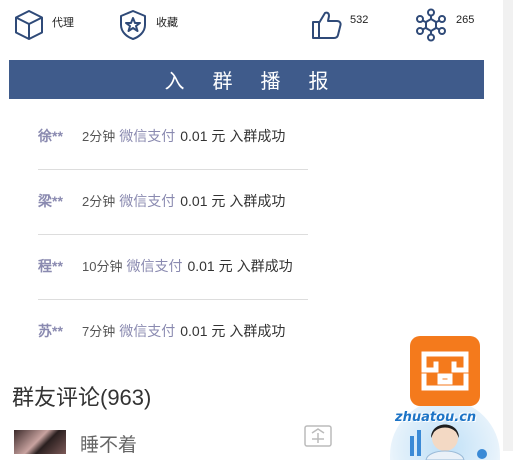 Image resolution: width=513 pixels, height=460 pixels. I want to click on floating-app-button, so click(445, 371).